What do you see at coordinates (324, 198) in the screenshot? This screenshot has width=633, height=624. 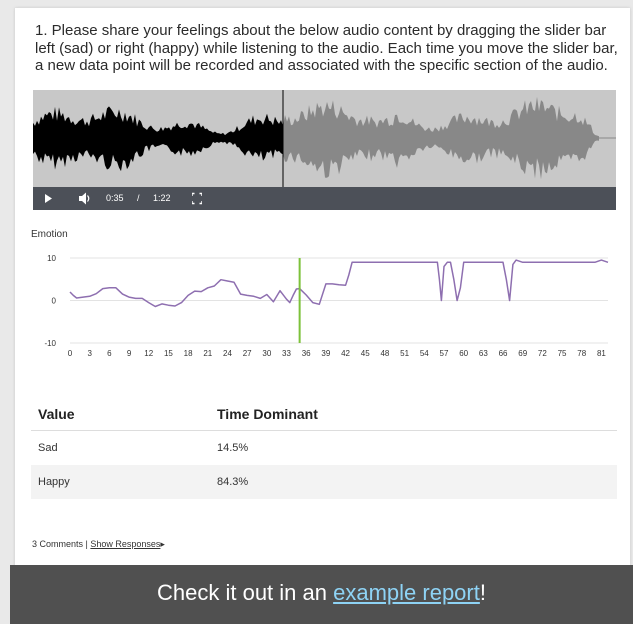 I see `player-controls: 0:35 / 1:22` at bounding box center [324, 198].